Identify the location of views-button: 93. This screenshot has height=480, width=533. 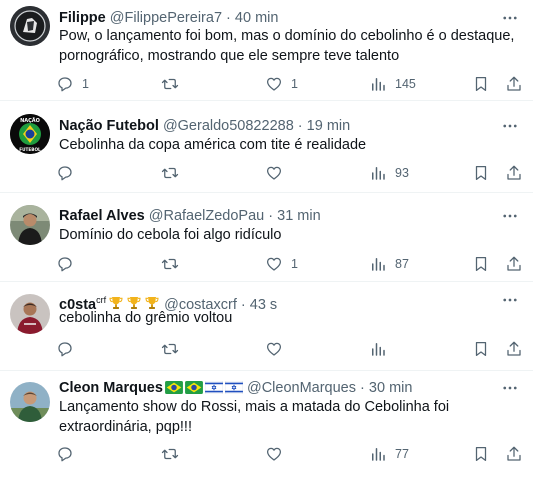
(389, 173).